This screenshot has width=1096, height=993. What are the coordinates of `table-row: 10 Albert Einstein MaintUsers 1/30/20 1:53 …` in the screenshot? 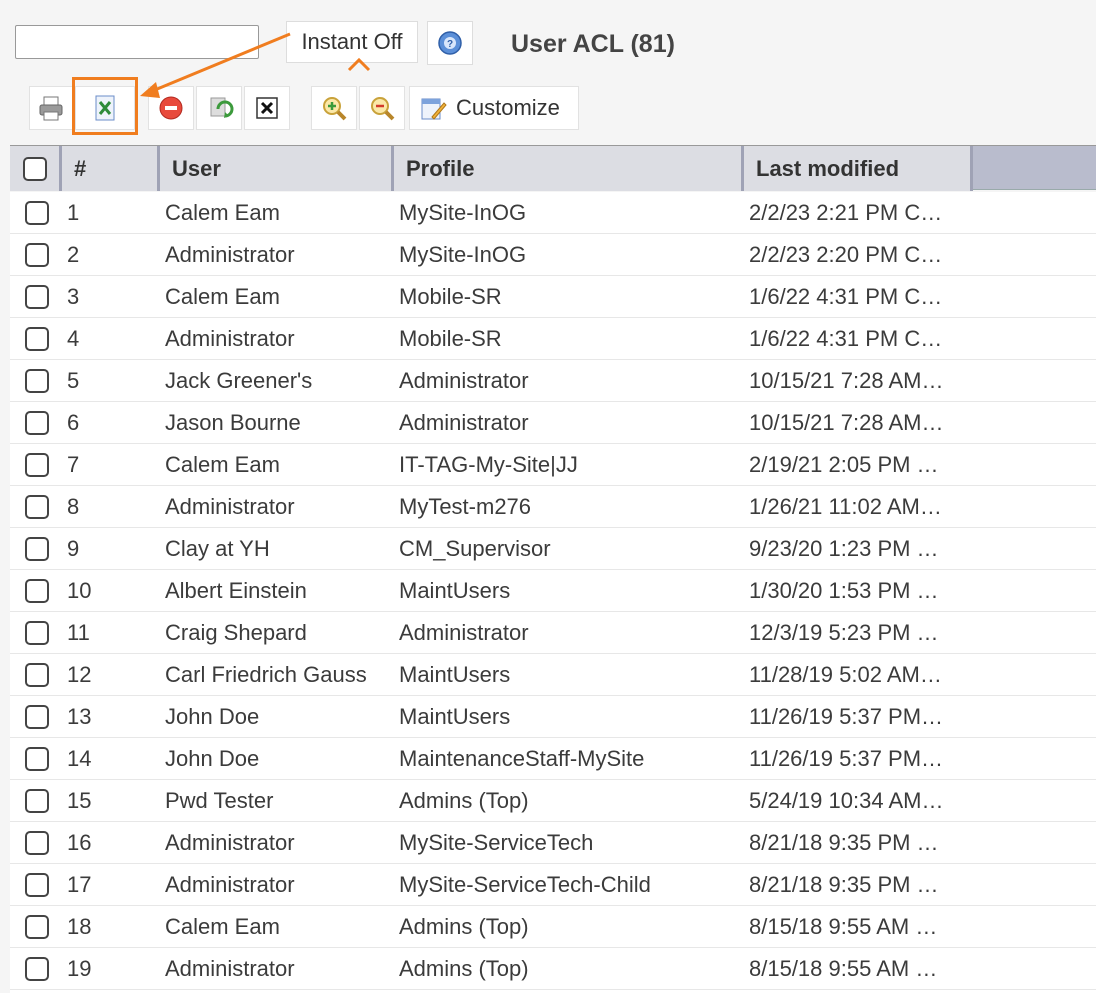 It's located at (553, 591).